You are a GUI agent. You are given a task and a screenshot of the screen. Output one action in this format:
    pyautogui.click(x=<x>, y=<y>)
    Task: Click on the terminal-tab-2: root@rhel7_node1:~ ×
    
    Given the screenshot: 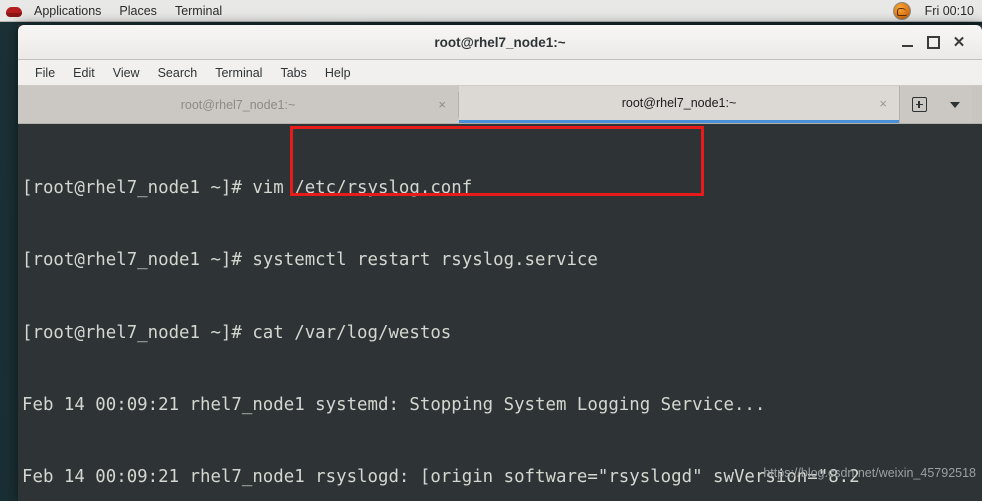 What is the action you would take?
    pyautogui.click(x=679, y=104)
    